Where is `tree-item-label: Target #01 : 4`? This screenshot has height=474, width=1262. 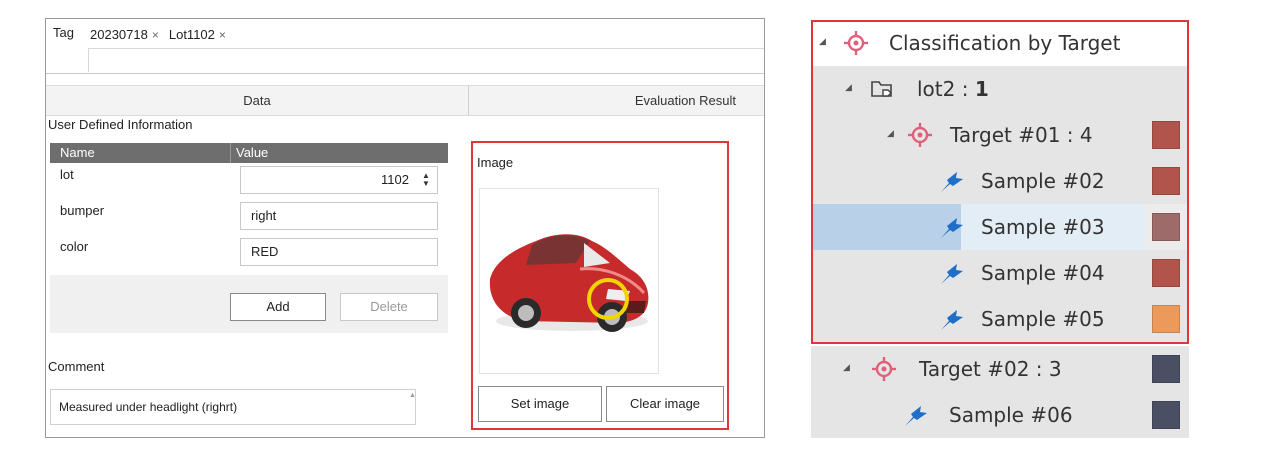 tree-item-label: Target #01 : 4 is located at coordinates (1021, 135).